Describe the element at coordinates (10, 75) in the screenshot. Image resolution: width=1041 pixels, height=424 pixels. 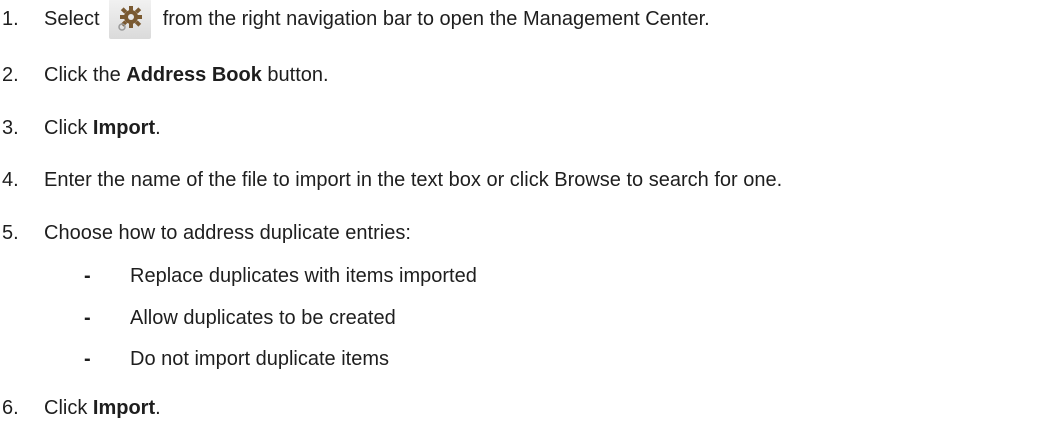
I see `step-number: 2.` at that location.